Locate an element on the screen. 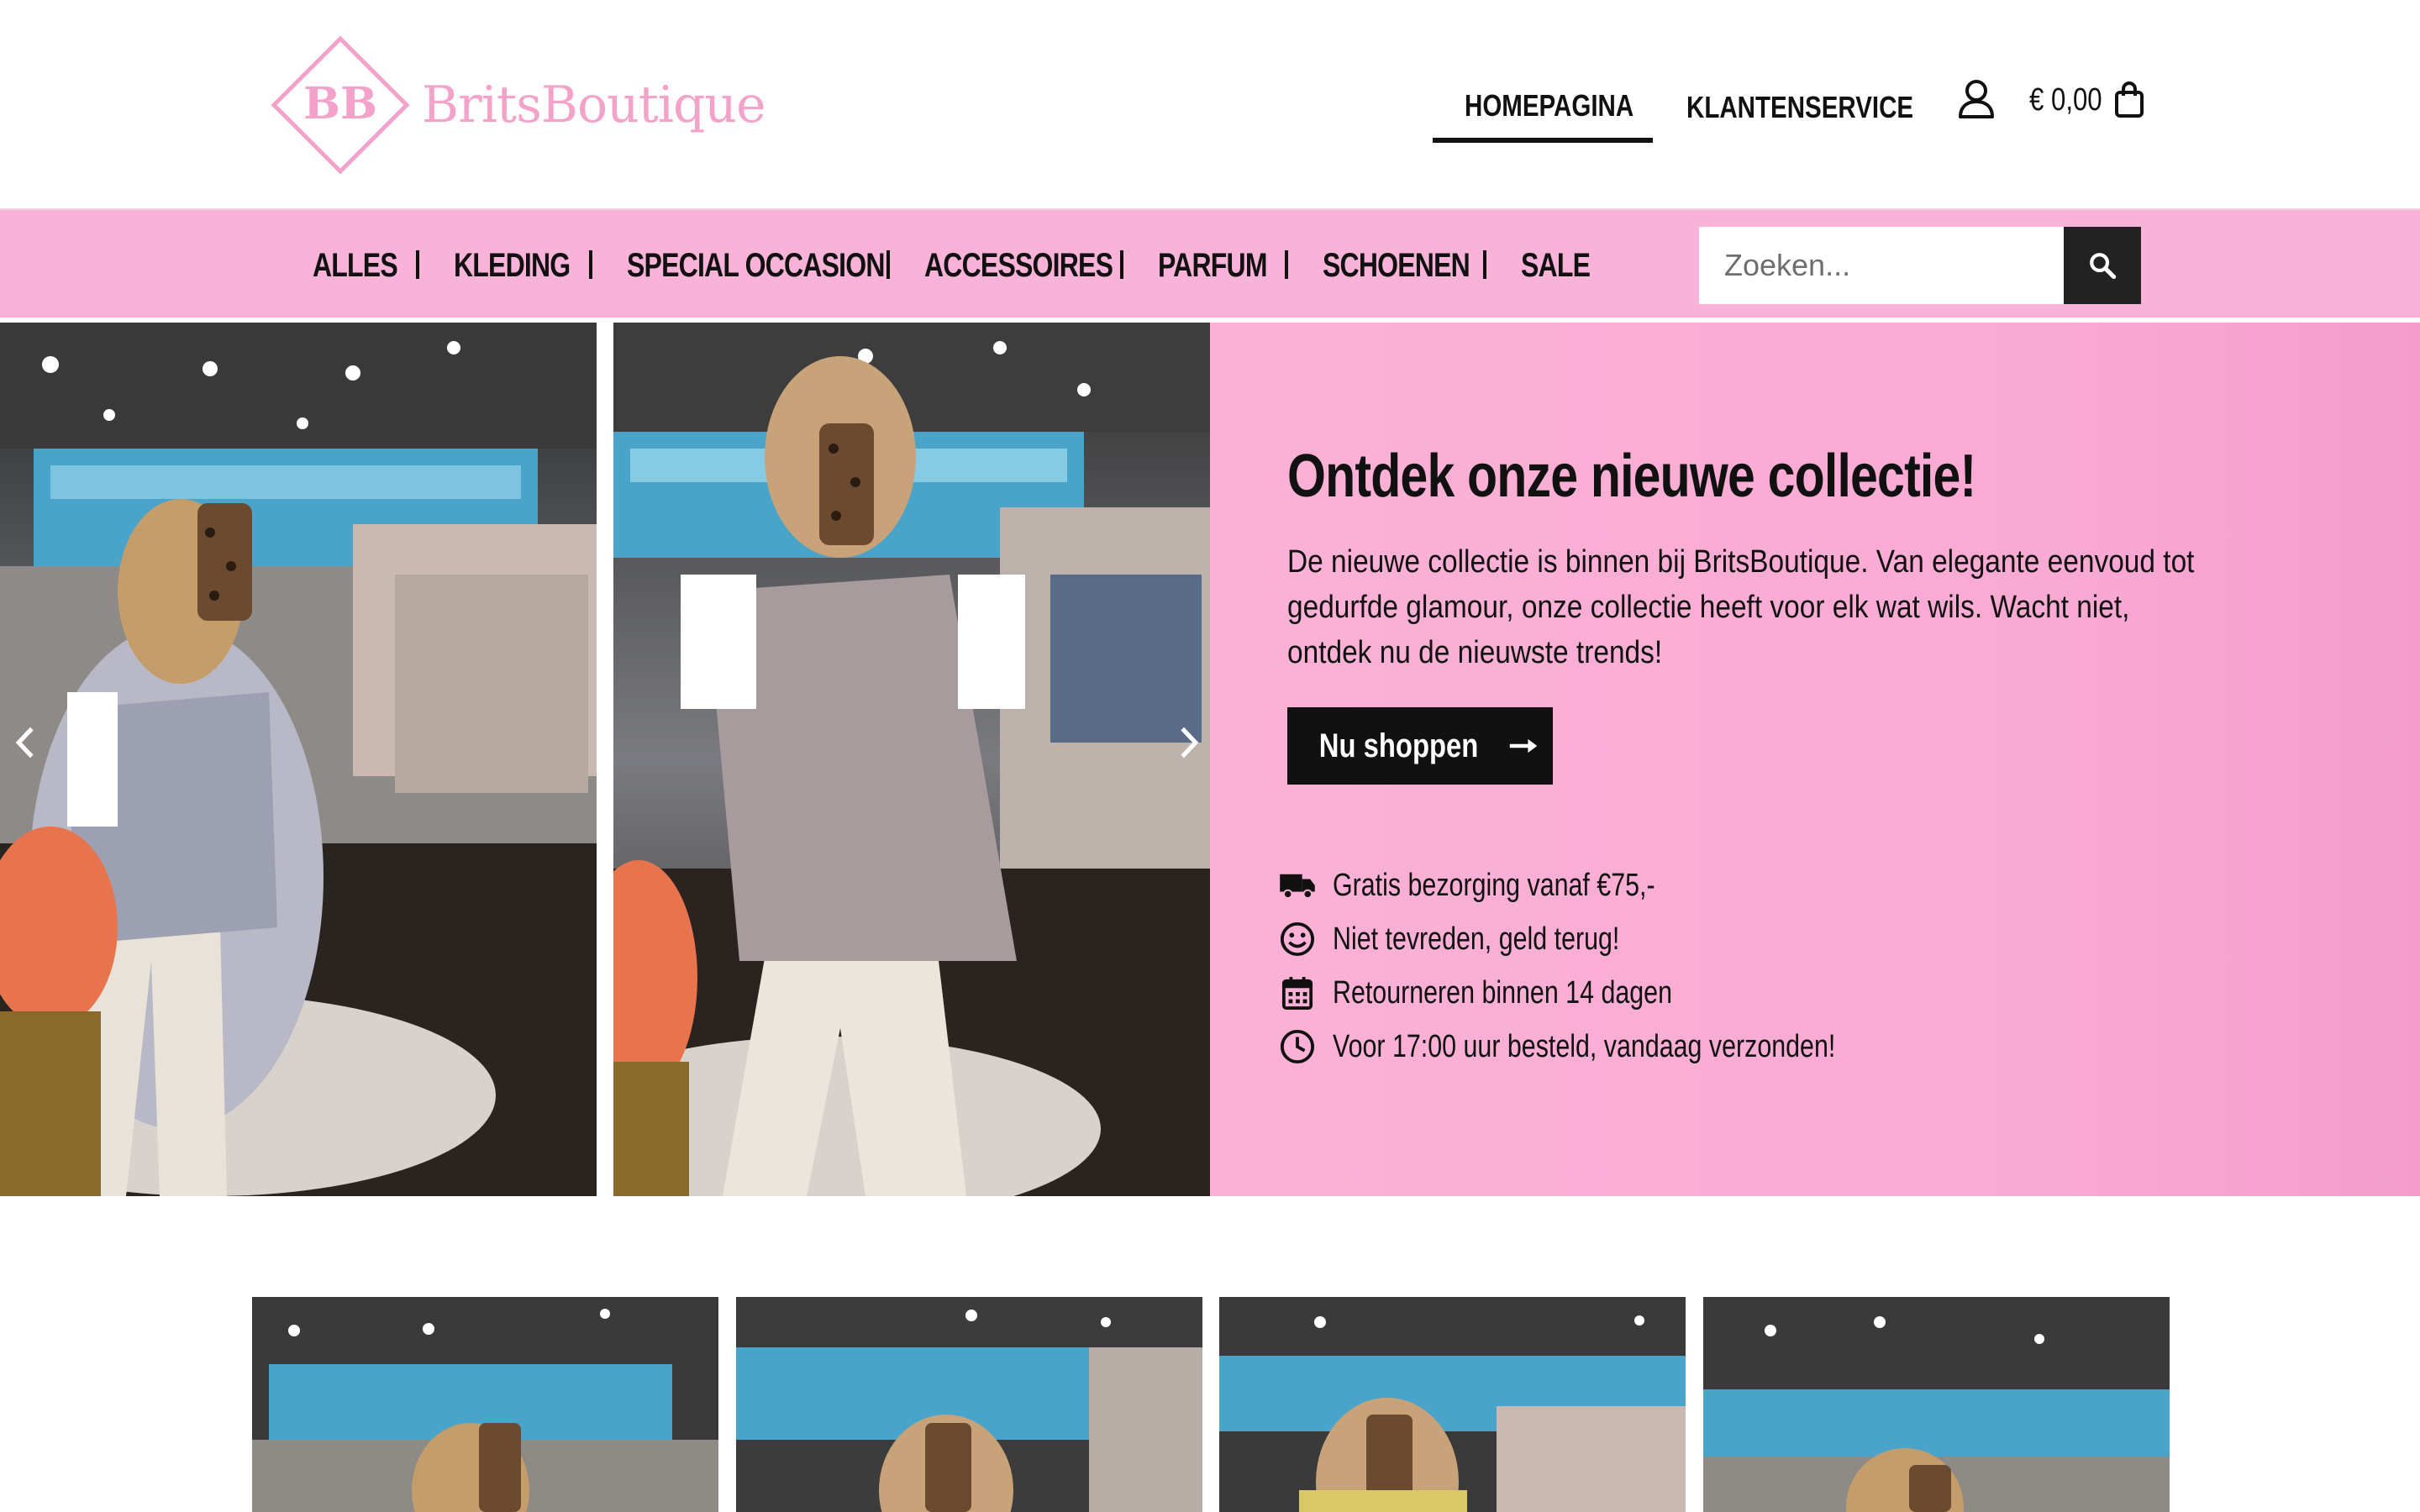 This screenshot has width=2420, height=1512. logo-monogram: BB is located at coordinates (340, 103).